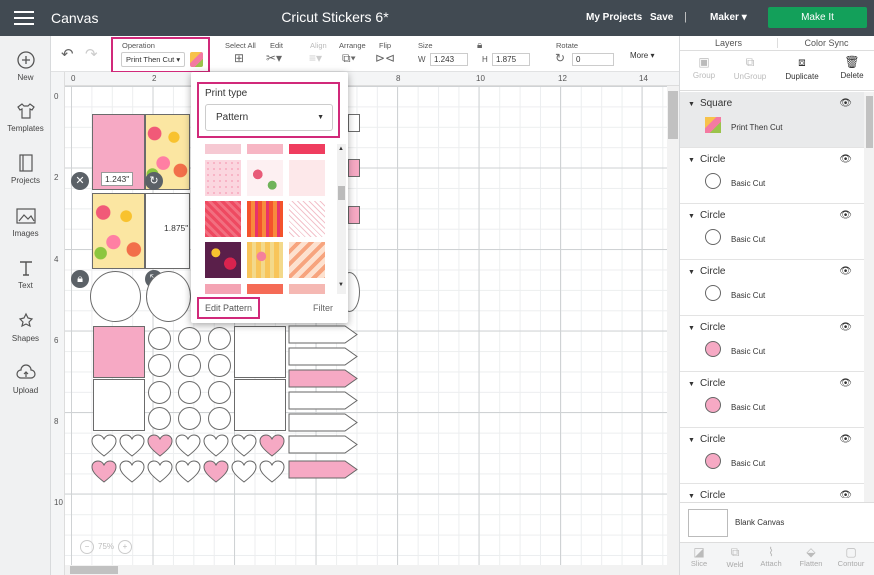 Image resolution: width=874 pixels, height=575 pixels. I want to click on flip-icon: ⊳⊲, so click(385, 58).